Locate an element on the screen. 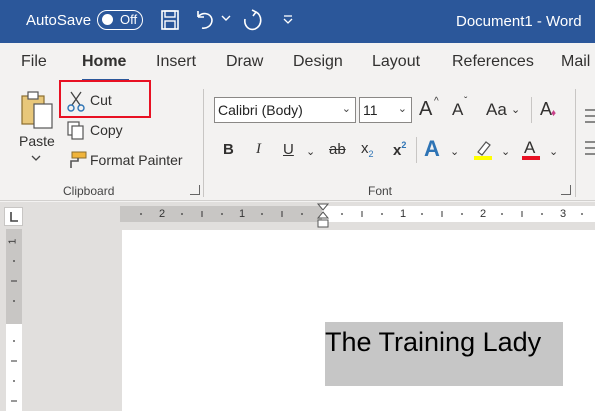 The image size is (595, 411). autosave-toggle: Off is located at coordinates (120, 20).